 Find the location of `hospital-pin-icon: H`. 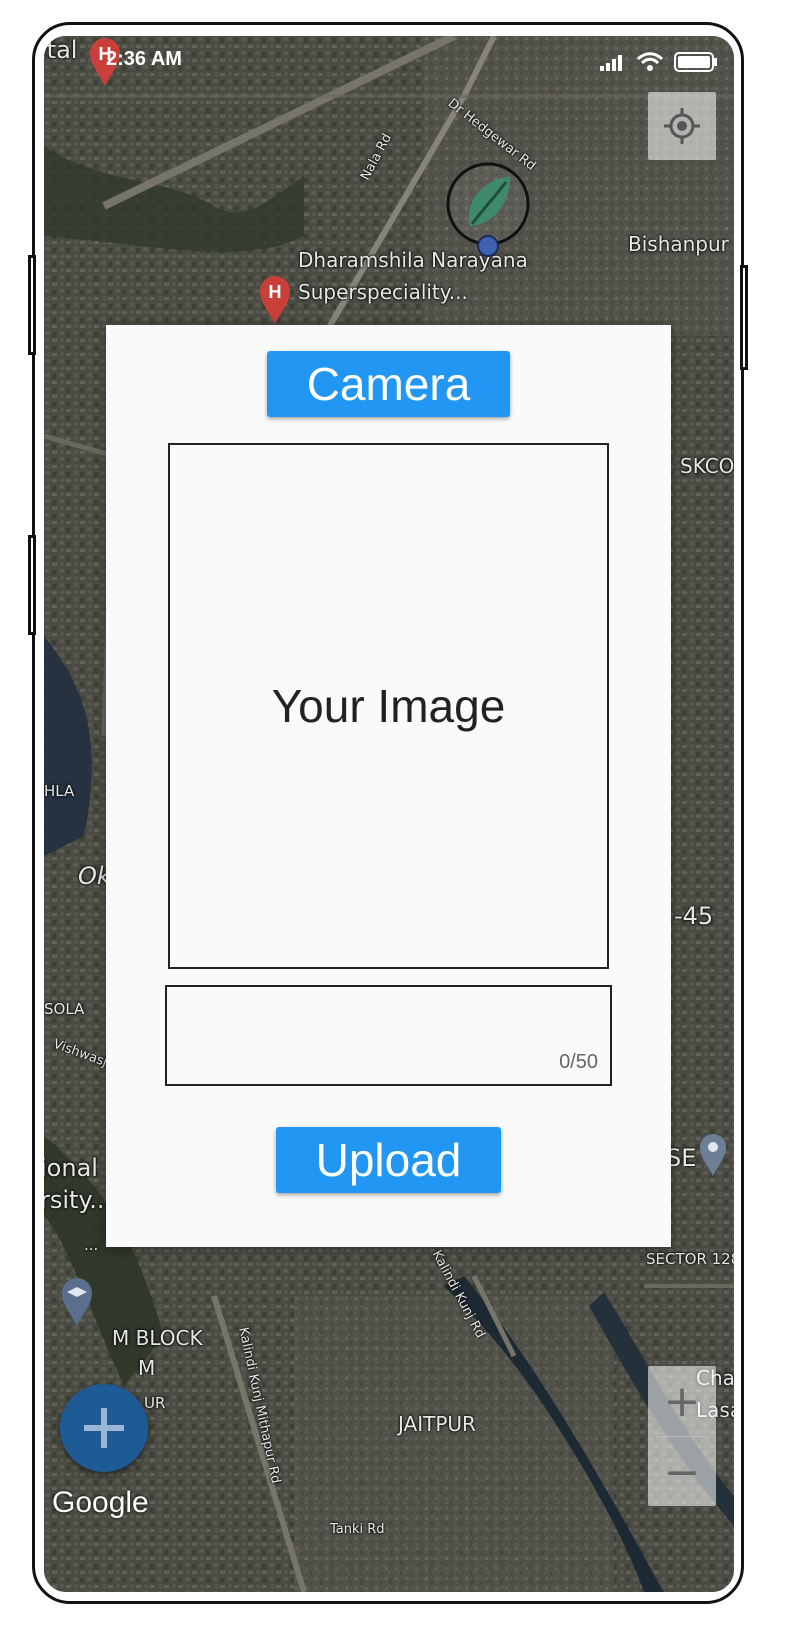

hospital-pin-icon: H is located at coordinates (275, 300).